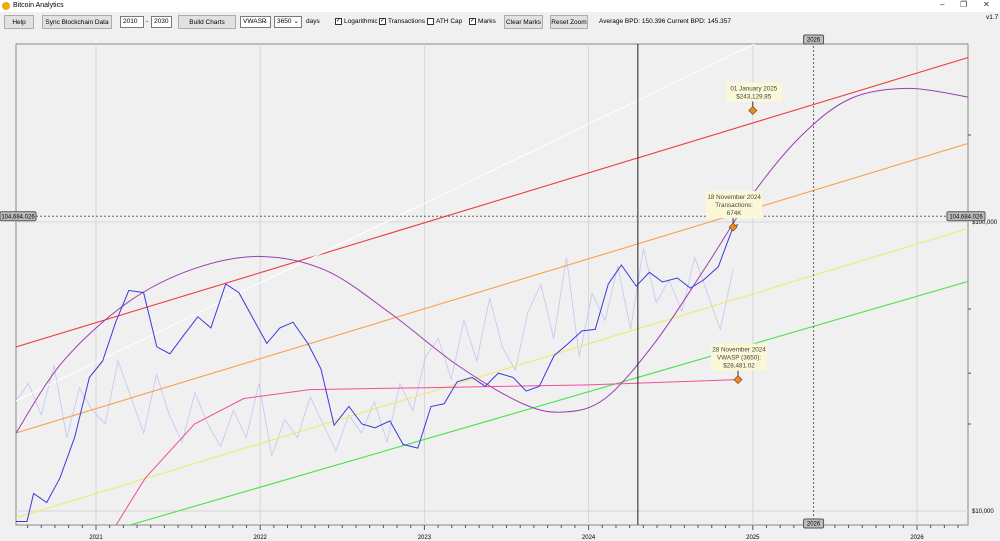 This screenshot has height=541, width=1000. I want to click on x-tick-label: 2024, so click(589, 538).